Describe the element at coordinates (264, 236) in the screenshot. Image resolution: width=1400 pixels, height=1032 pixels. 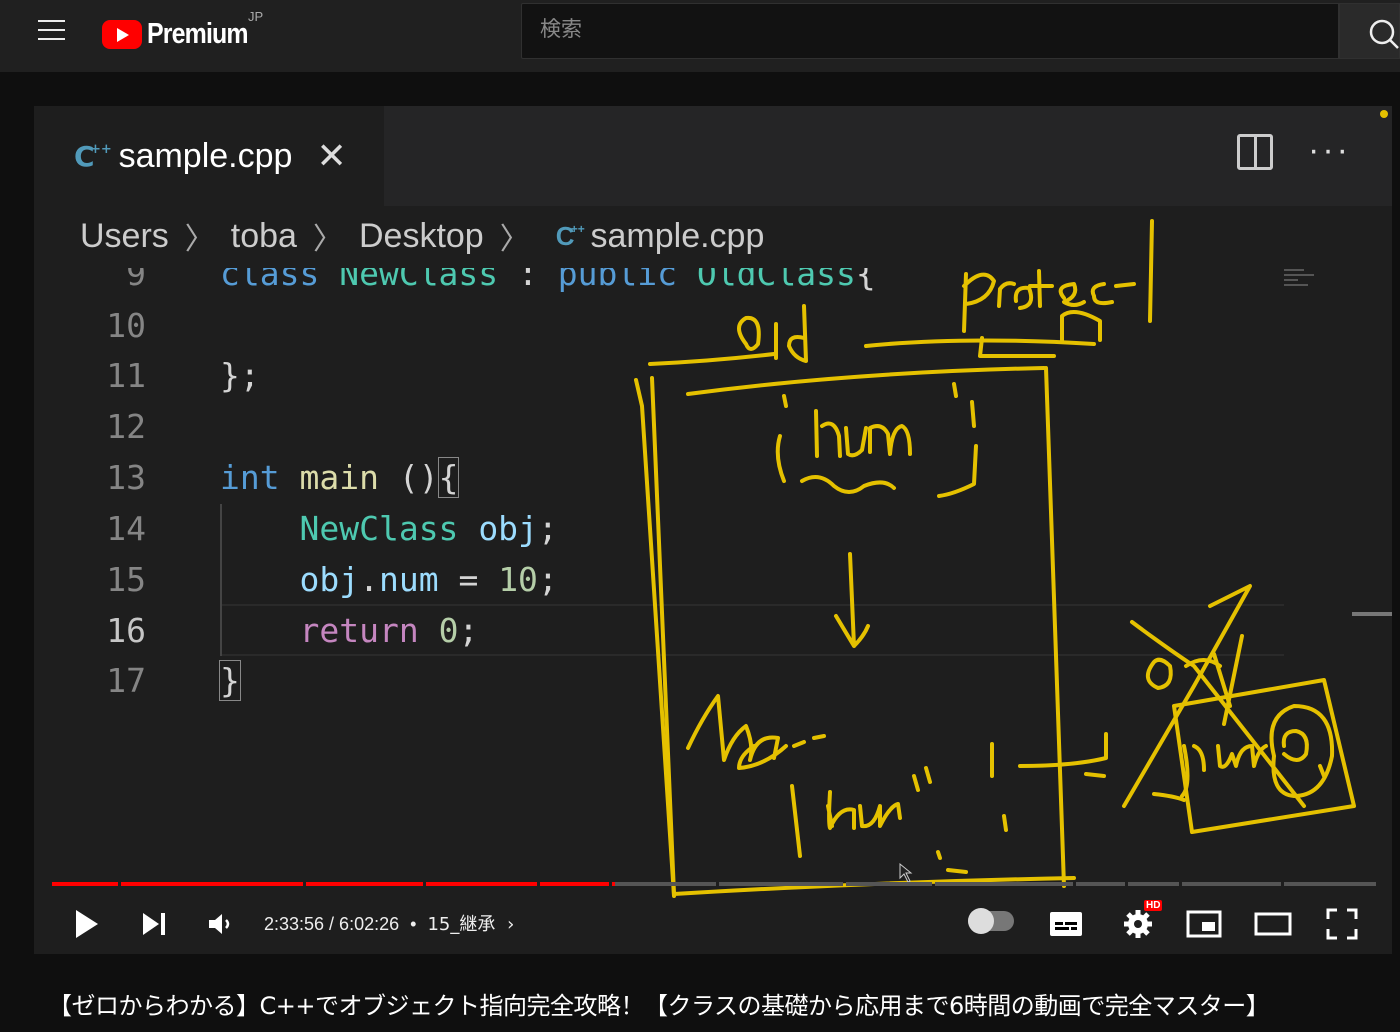
I see `breadcrumb-item: toba` at that location.